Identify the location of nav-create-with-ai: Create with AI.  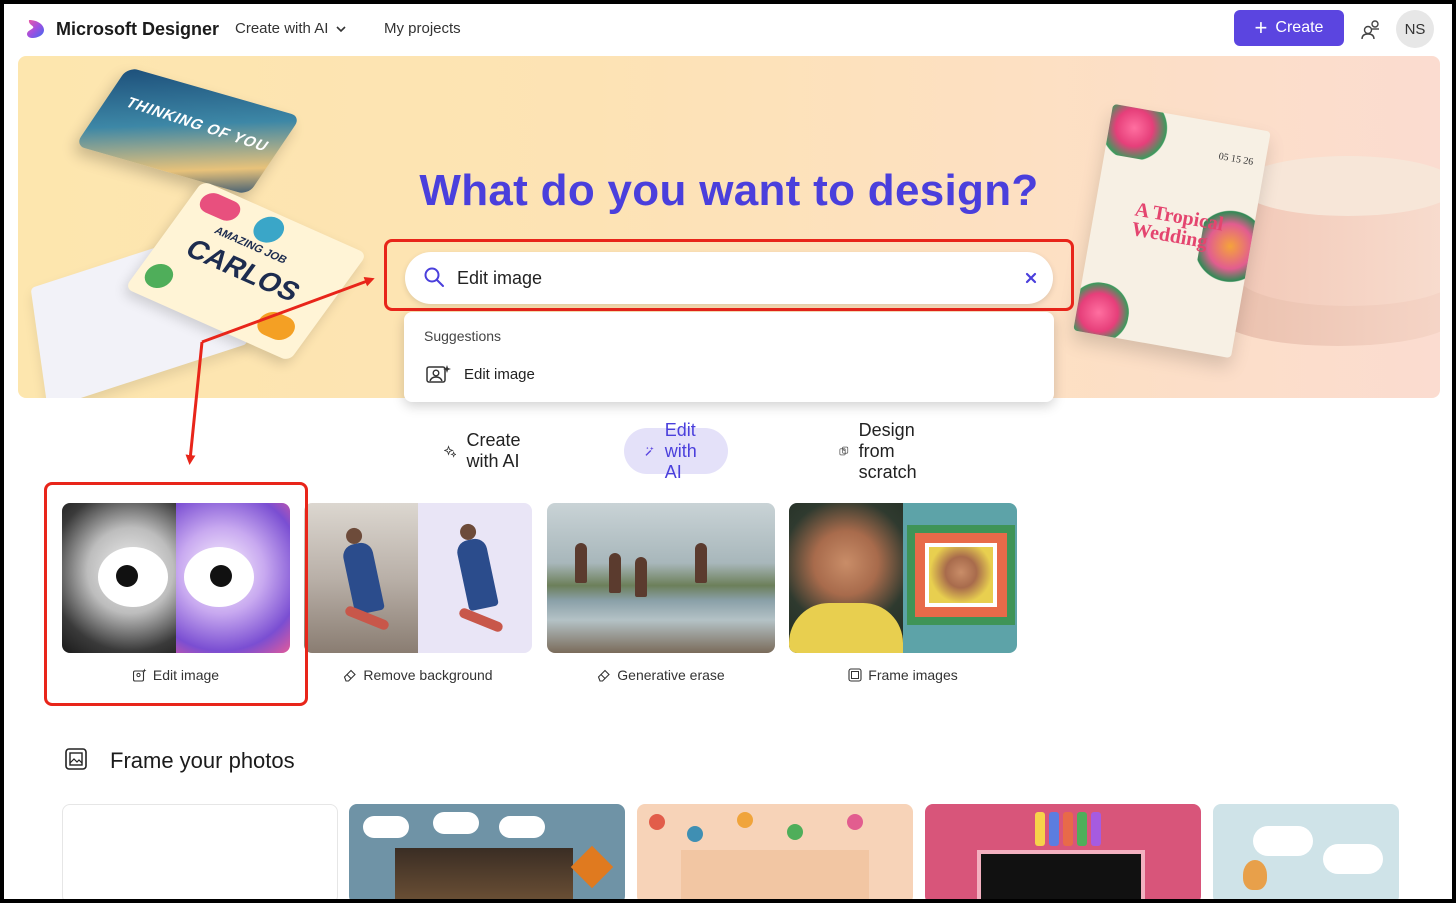
(291, 28).